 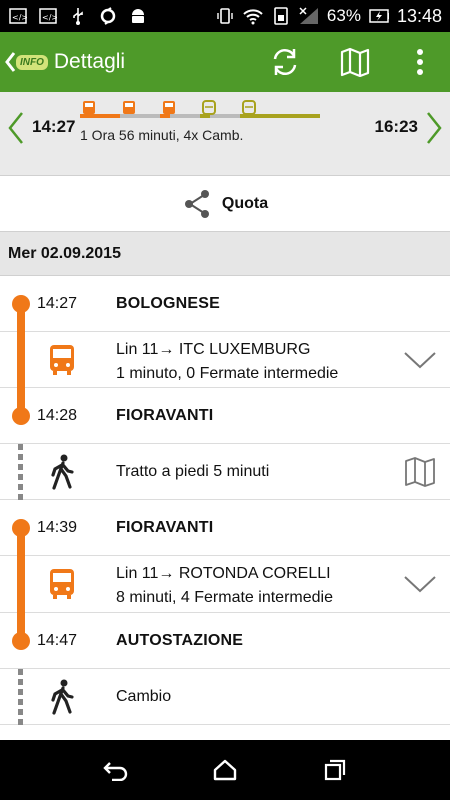 I want to click on sync-icon, so click(x=108, y=16).